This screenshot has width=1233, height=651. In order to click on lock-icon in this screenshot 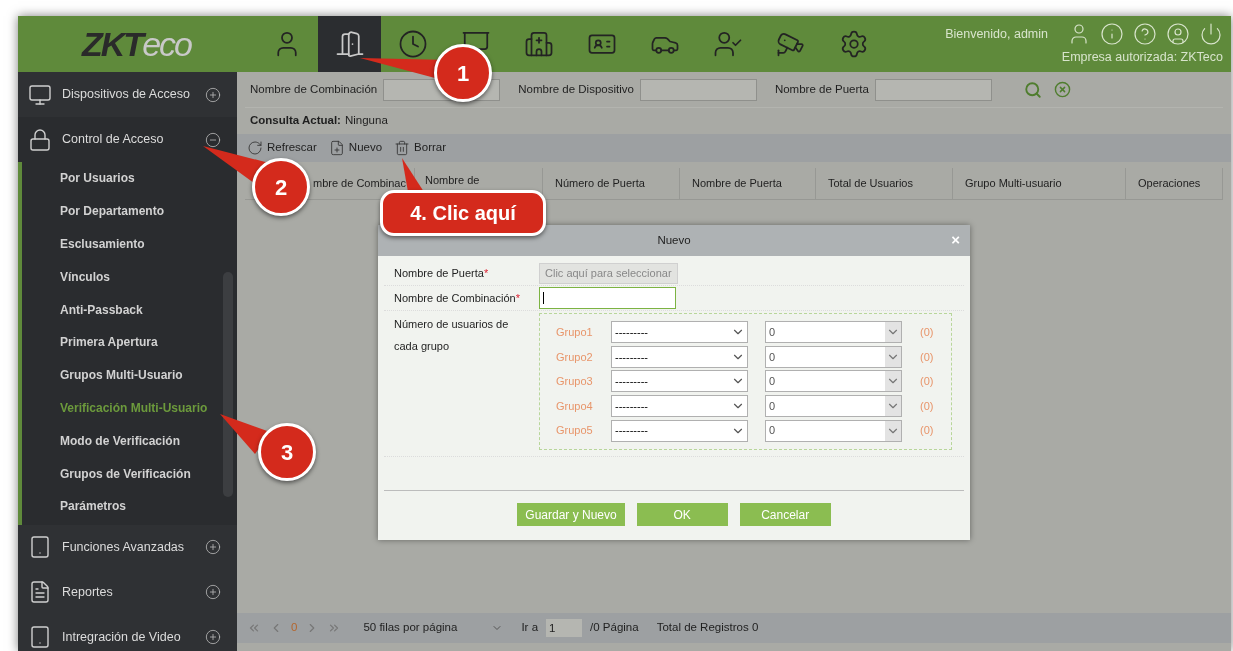, I will do `click(40, 139)`.